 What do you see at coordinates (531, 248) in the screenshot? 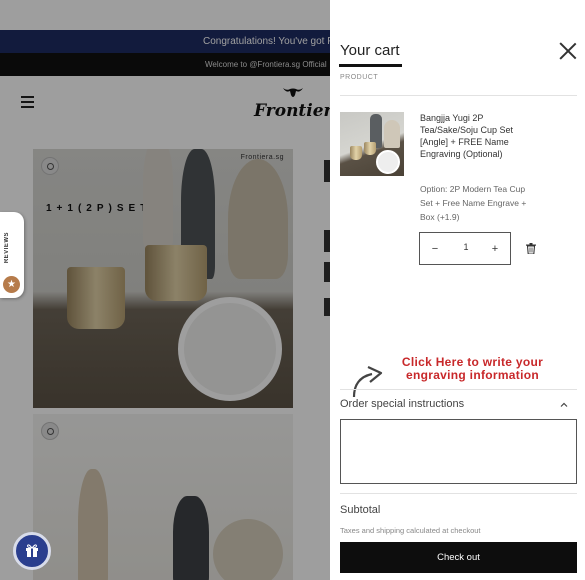
I see `trash-icon` at bounding box center [531, 248].